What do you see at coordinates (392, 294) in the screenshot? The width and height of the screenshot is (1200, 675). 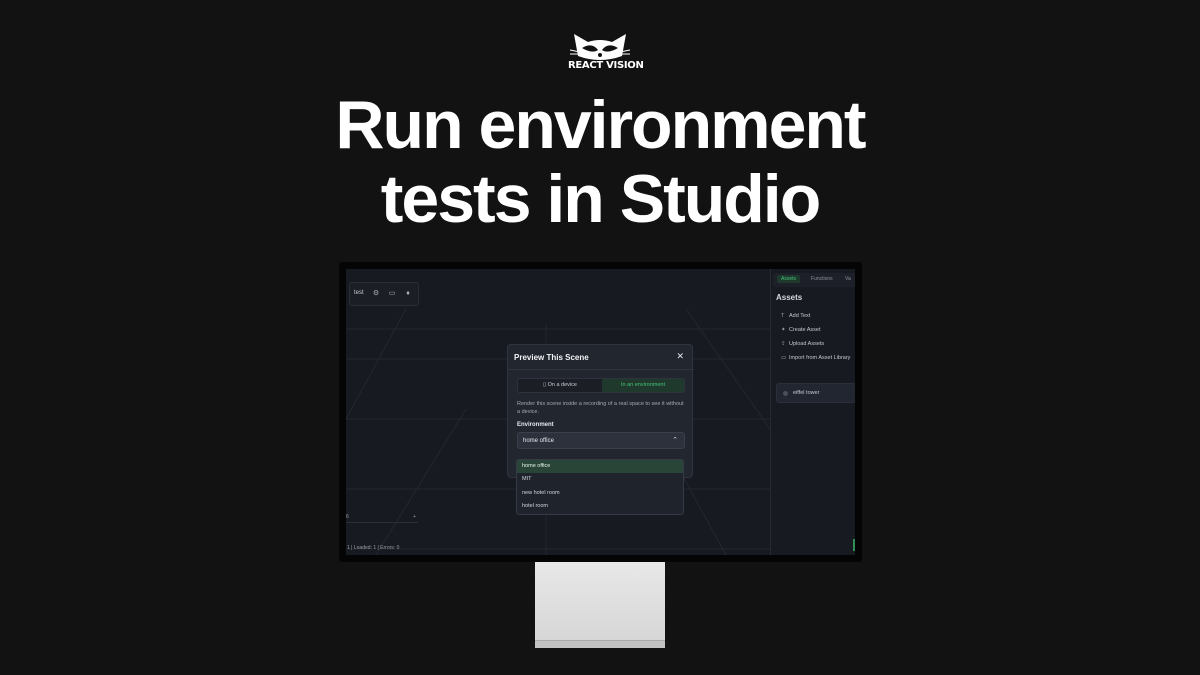 I see `device-icon: ▭` at bounding box center [392, 294].